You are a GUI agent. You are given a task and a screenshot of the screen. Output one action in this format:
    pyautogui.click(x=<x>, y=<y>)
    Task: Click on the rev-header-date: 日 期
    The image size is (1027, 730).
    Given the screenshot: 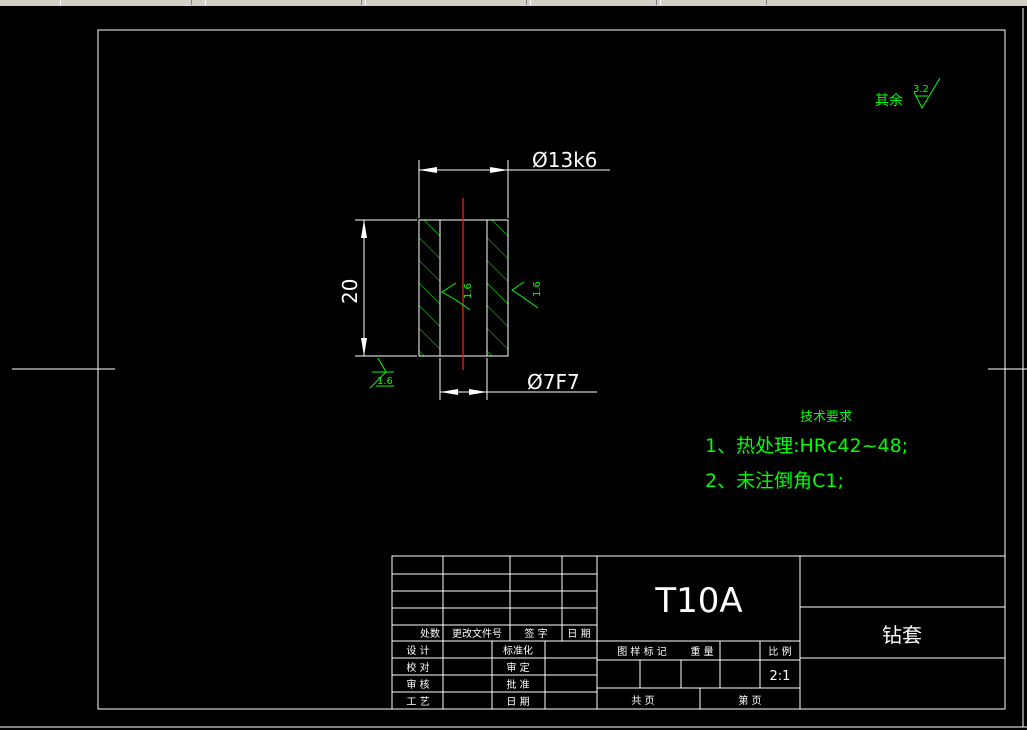 What is the action you would take?
    pyautogui.click(x=578, y=634)
    